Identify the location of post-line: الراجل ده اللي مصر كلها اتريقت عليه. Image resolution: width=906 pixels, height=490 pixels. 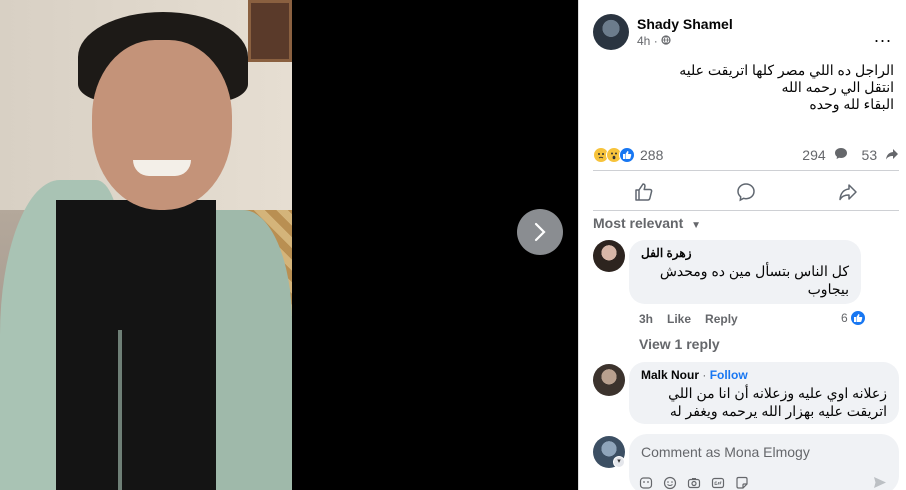
(786, 70).